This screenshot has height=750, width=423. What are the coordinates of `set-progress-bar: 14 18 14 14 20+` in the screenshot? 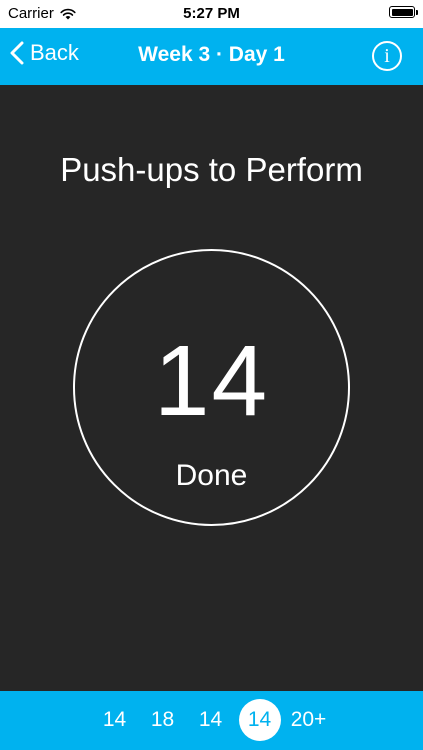 It's located at (211, 720).